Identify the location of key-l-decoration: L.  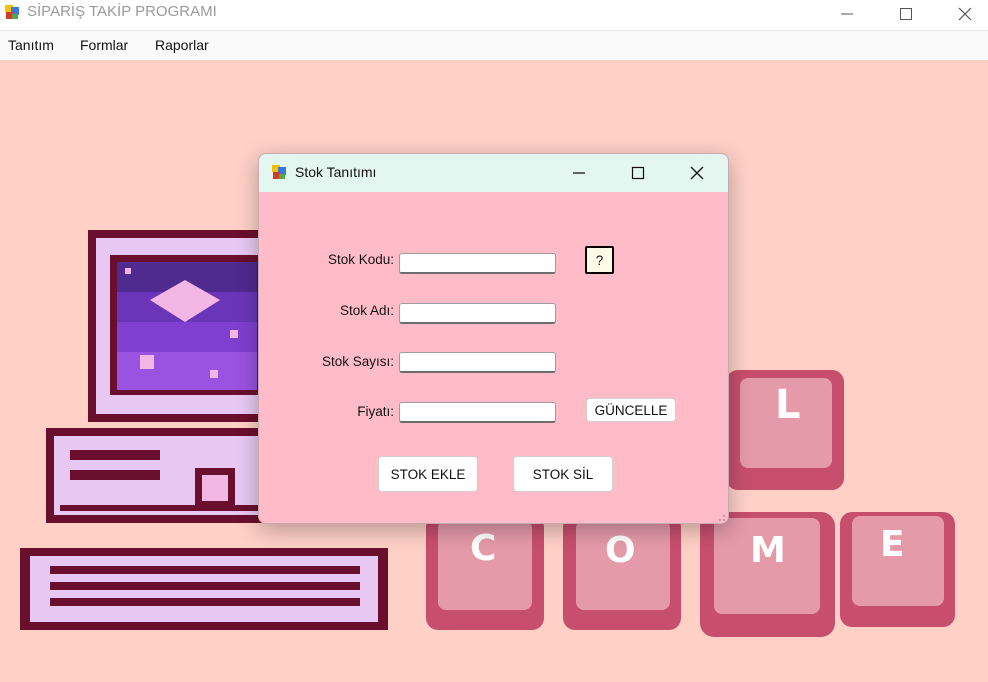
(785, 430).